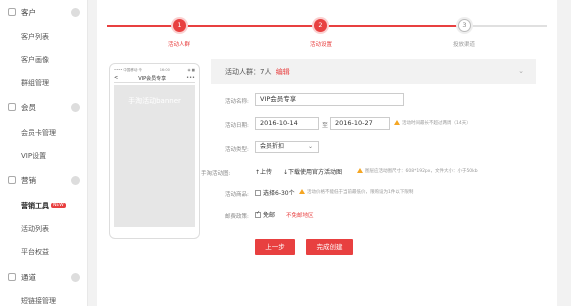 This screenshot has width=571, height=306. Describe the element at coordinates (38, 133) in the screenshot. I see `sidebar-item-member-card: 会员卡管理` at that location.